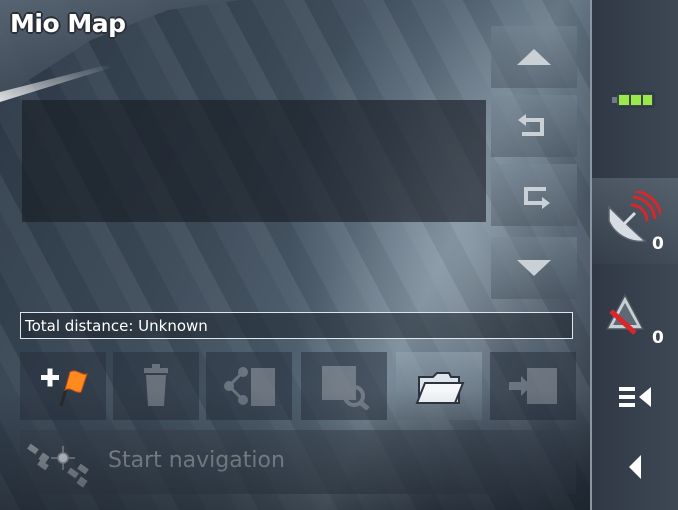  What do you see at coordinates (68, 23) in the screenshot?
I see `app-title: Mio Map` at bounding box center [68, 23].